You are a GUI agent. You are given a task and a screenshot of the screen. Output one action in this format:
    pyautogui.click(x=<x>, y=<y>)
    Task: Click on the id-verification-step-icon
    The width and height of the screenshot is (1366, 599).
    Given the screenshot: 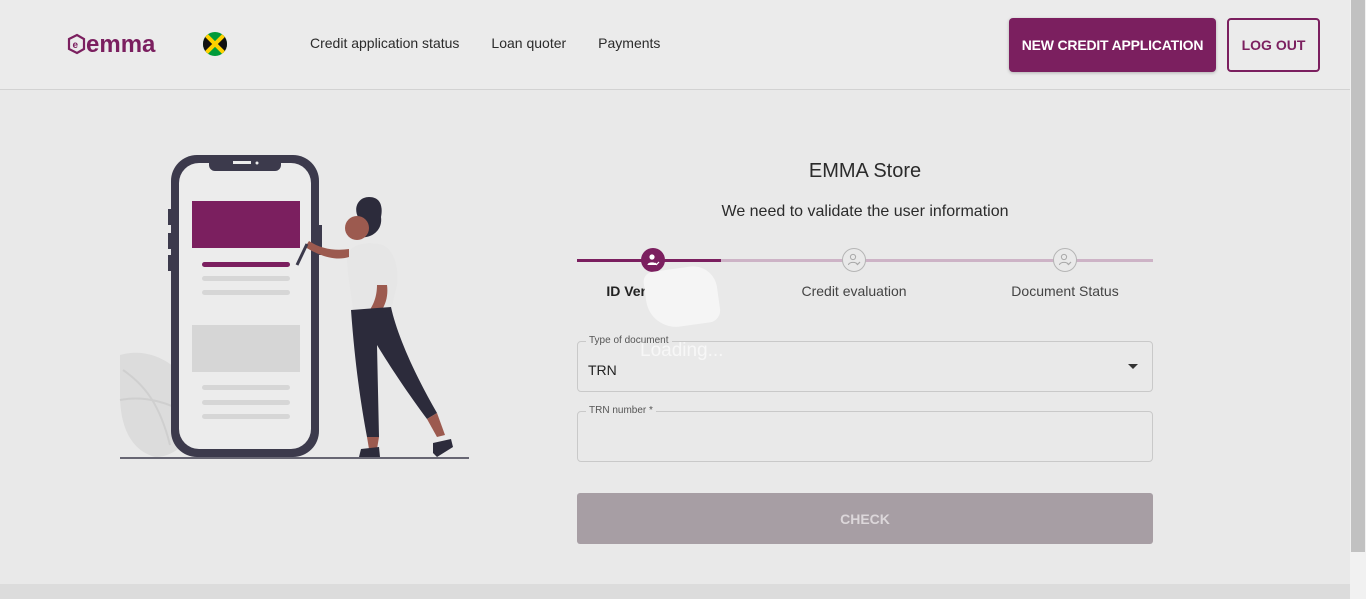 What is the action you would take?
    pyautogui.click(x=653, y=260)
    